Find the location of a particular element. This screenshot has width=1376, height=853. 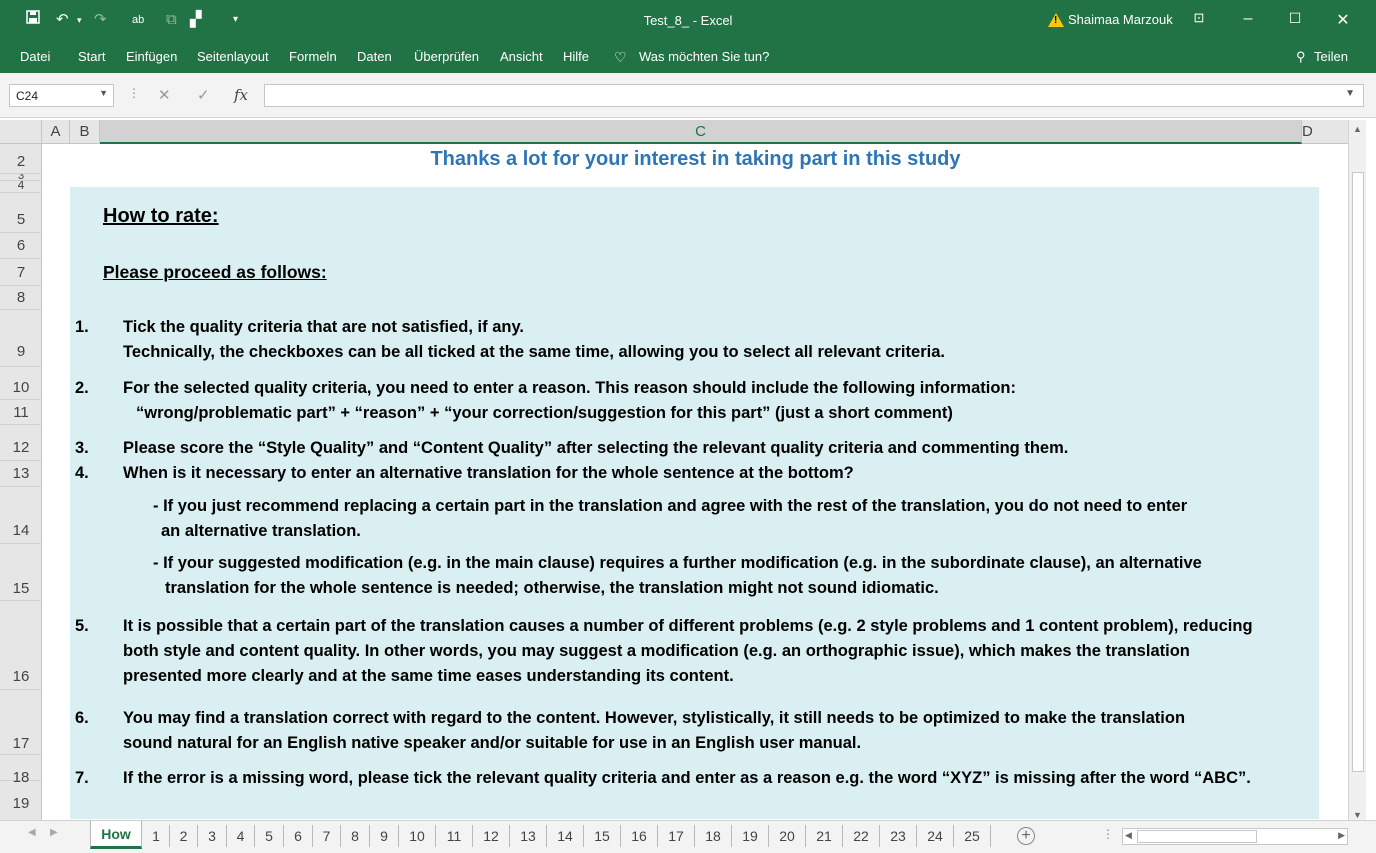

scroll-down-icon: ▼ is located at coordinates (1357, 815).